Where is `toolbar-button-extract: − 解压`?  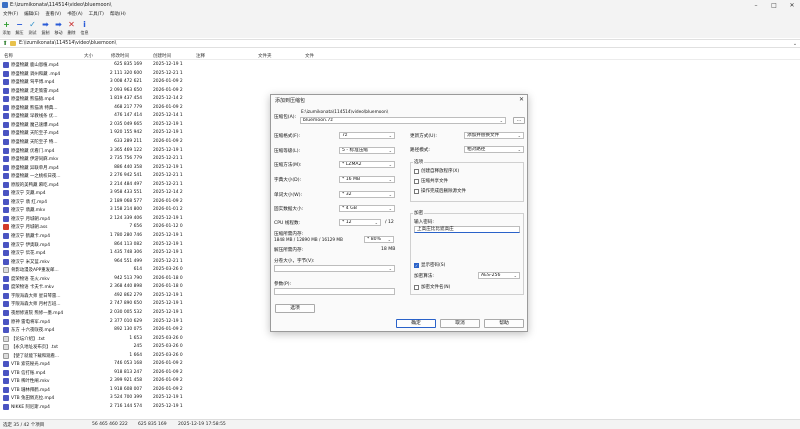 toolbar-button-extract: − 解压 is located at coordinates (19, 28).